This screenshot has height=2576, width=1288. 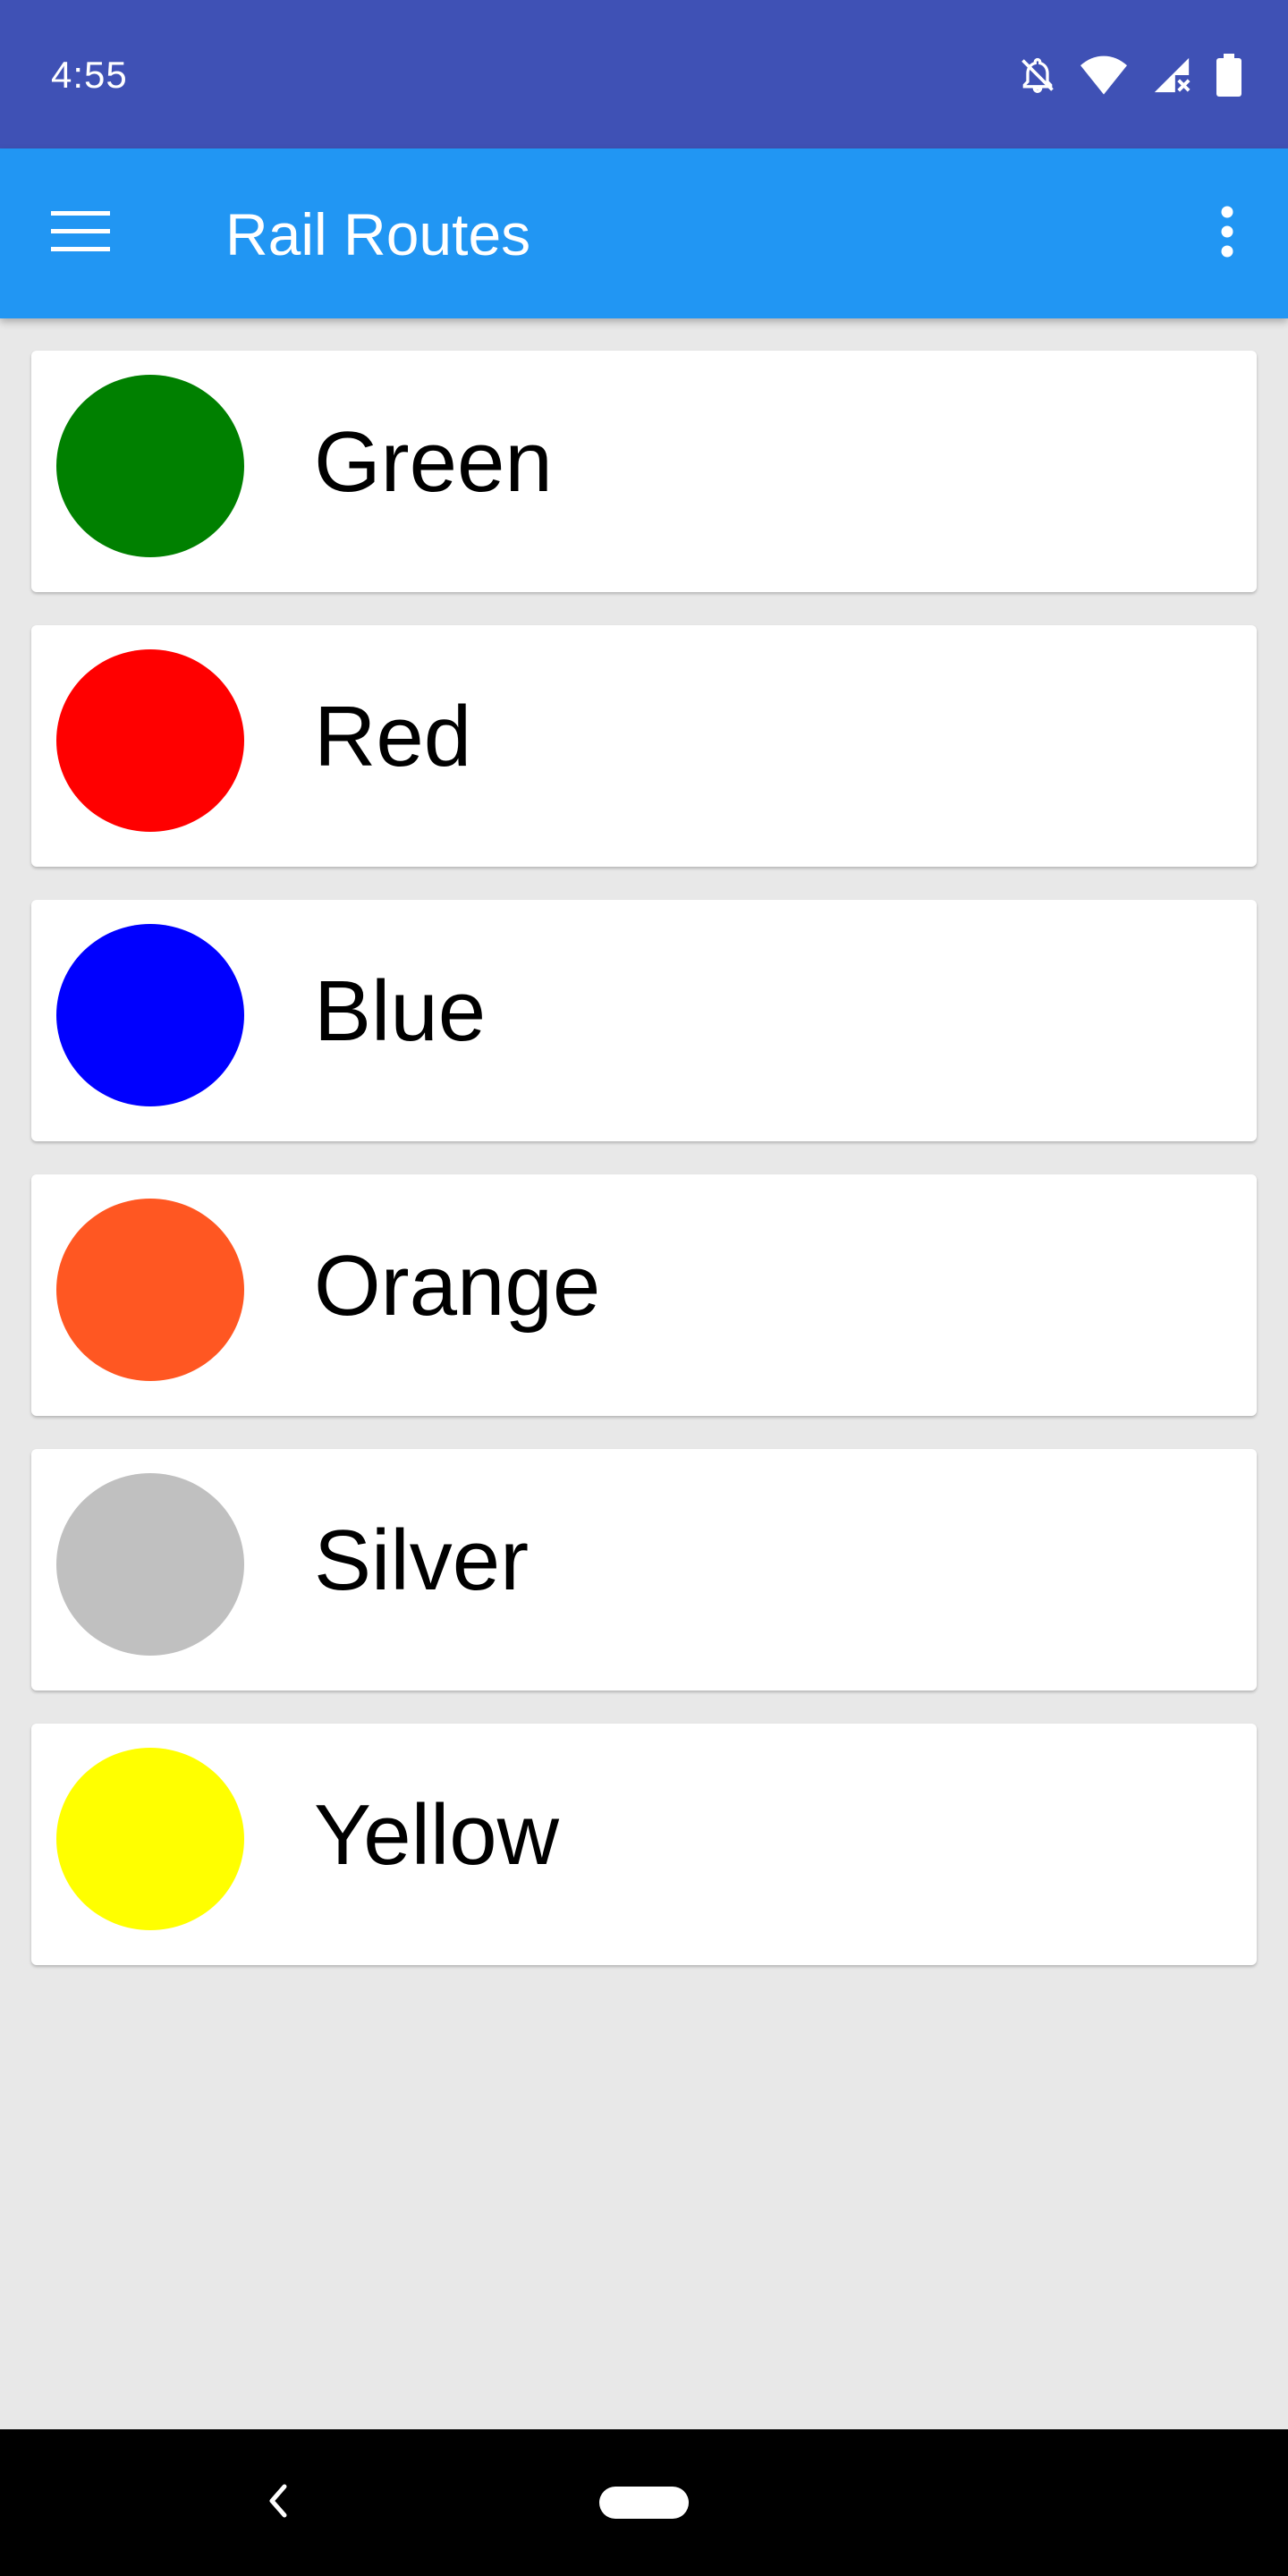 What do you see at coordinates (644, 74) in the screenshot?
I see `status-bar: 4:55` at bounding box center [644, 74].